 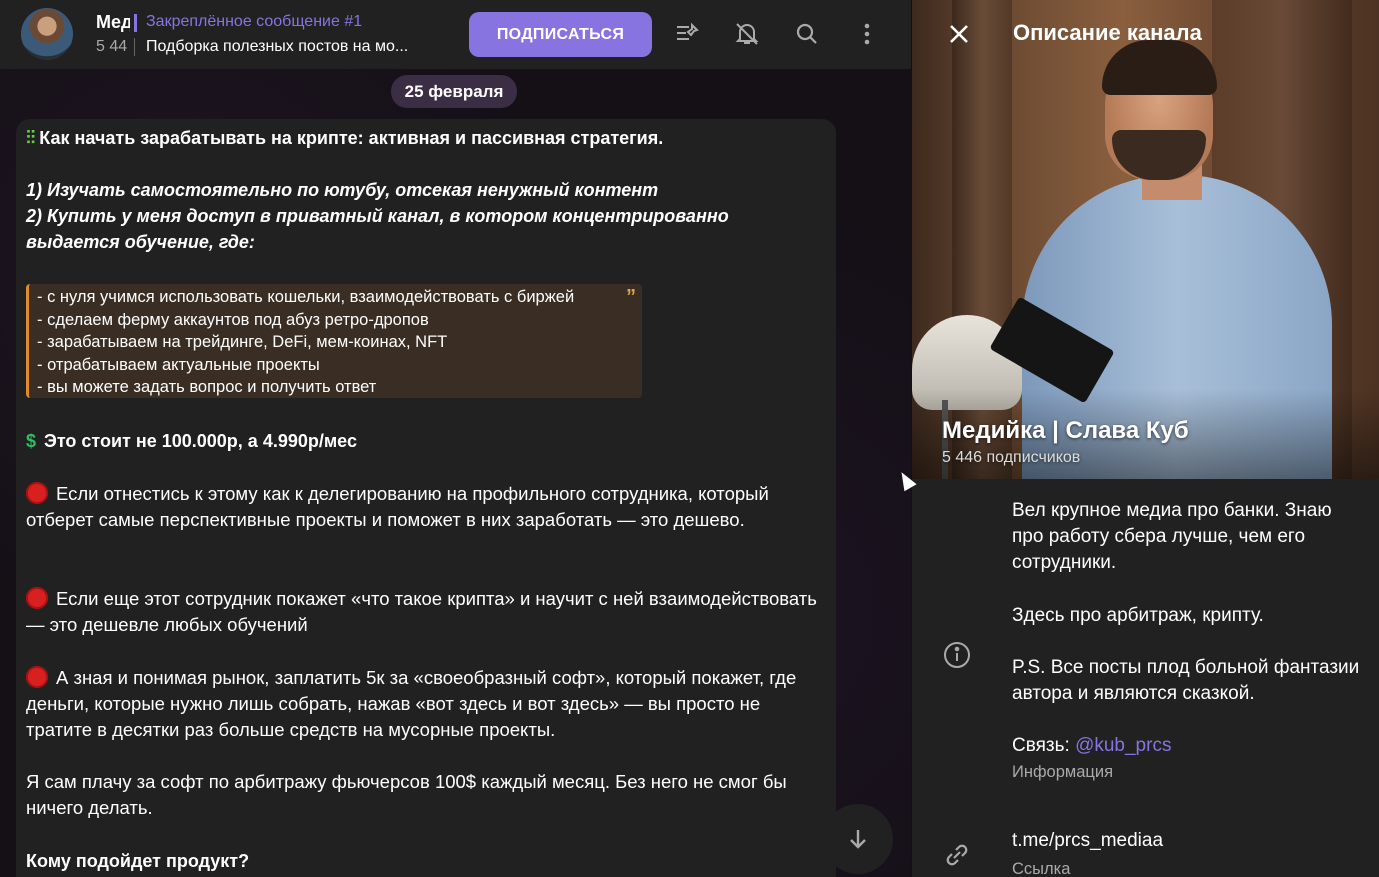 I want to click on panel-subscribers: 5 446 подписчиков, so click(x=1011, y=457).